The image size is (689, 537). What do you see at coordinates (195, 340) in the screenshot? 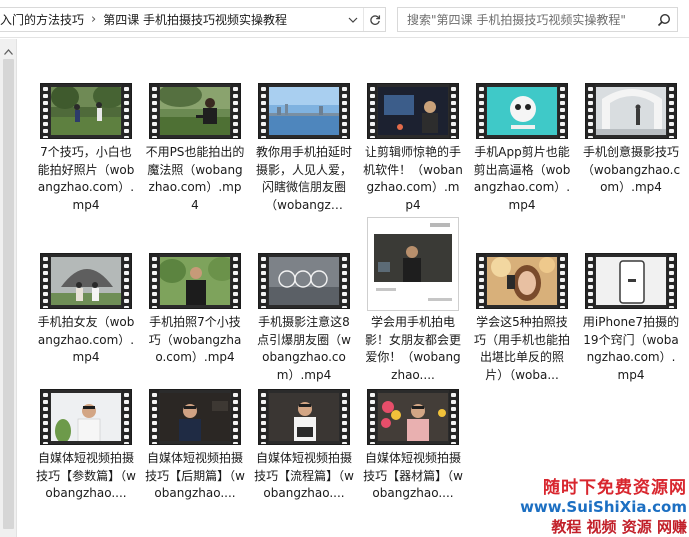
I see `file-name: 手机拍照7个小技巧（wobangzhao.com）.mp4` at bounding box center [195, 340].